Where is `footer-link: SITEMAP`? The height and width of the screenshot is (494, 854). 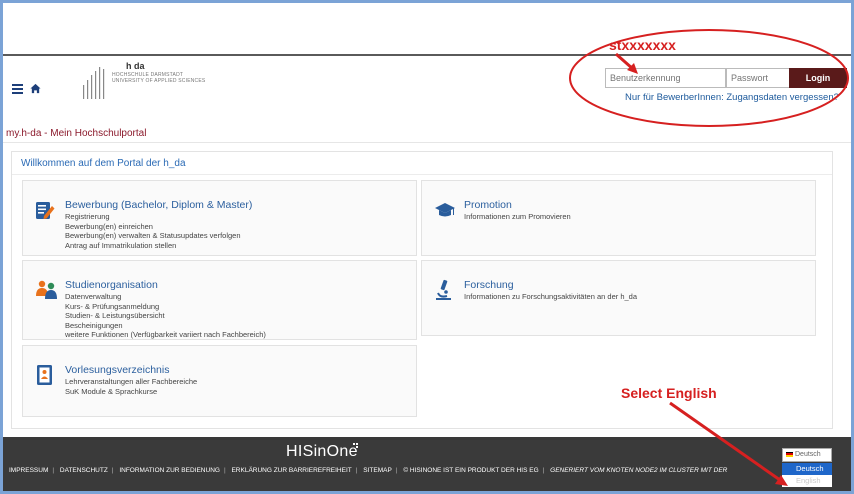
footer-link: SITEMAP is located at coordinates (377, 470).